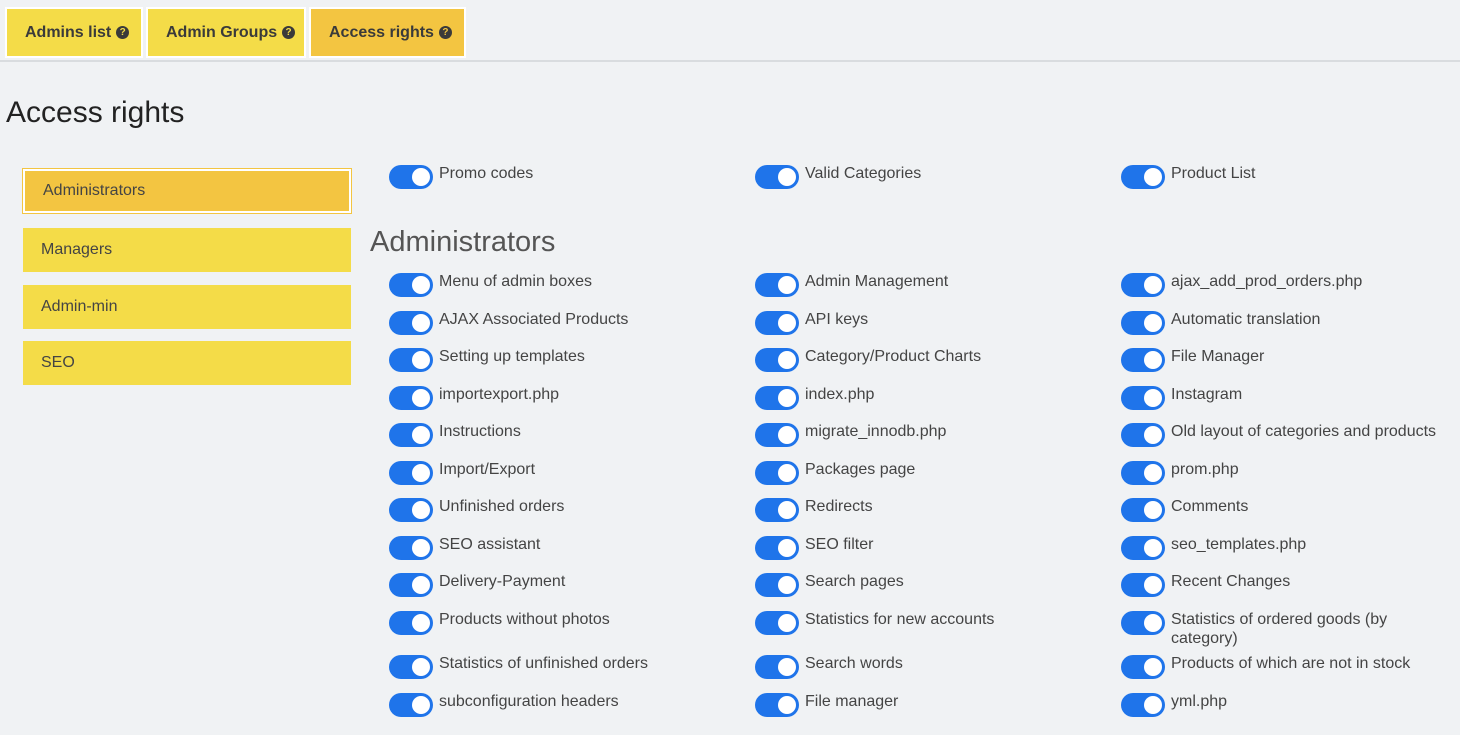  I want to click on permission-label: Comments, so click(1210, 506).